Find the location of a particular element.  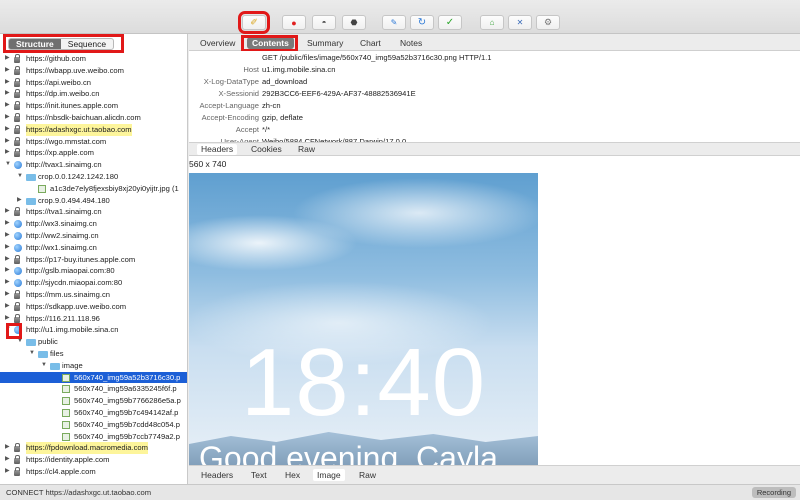

tree-row: ▶ https://p17-buy.itunes.apple.com is located at coordinates (93, 260).